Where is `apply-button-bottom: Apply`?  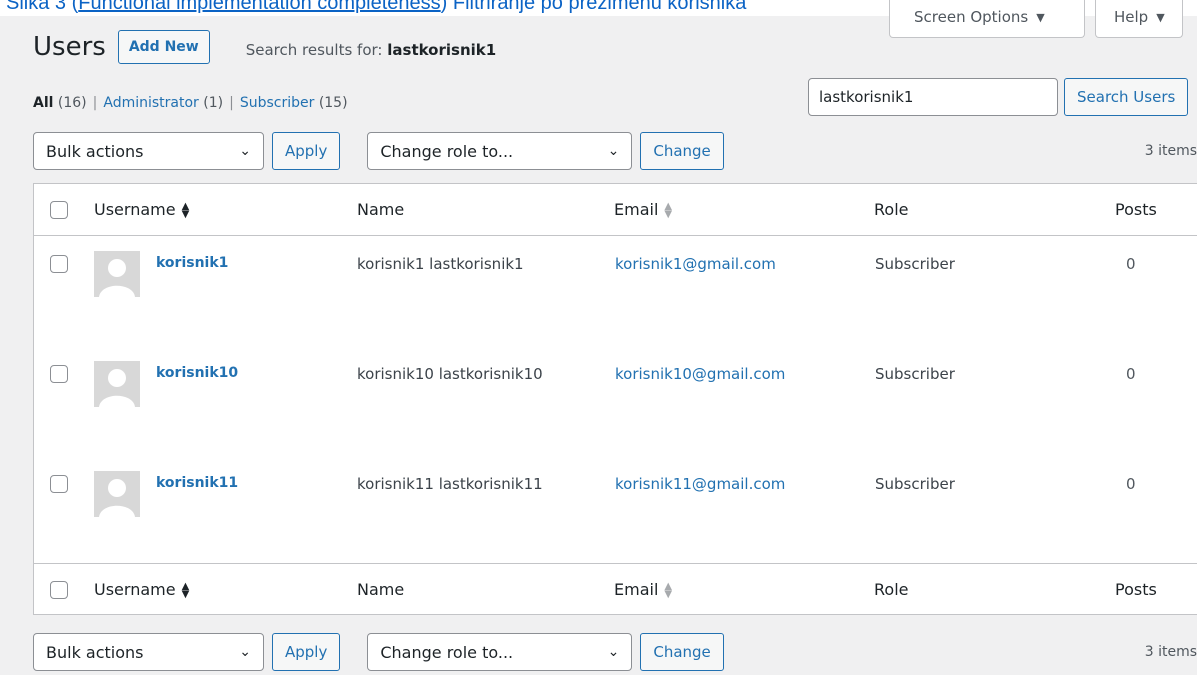 apply-button-bottom: Apply is located at coordinates (306, 652).